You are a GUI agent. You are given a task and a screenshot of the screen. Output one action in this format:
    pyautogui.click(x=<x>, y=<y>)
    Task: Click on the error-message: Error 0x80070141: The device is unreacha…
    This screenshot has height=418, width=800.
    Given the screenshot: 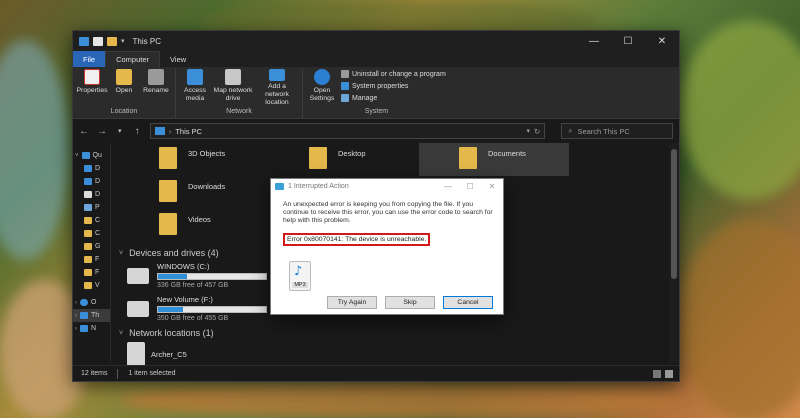 What is the action you would take?
    pyautogui.click(x=357, y=239)
    